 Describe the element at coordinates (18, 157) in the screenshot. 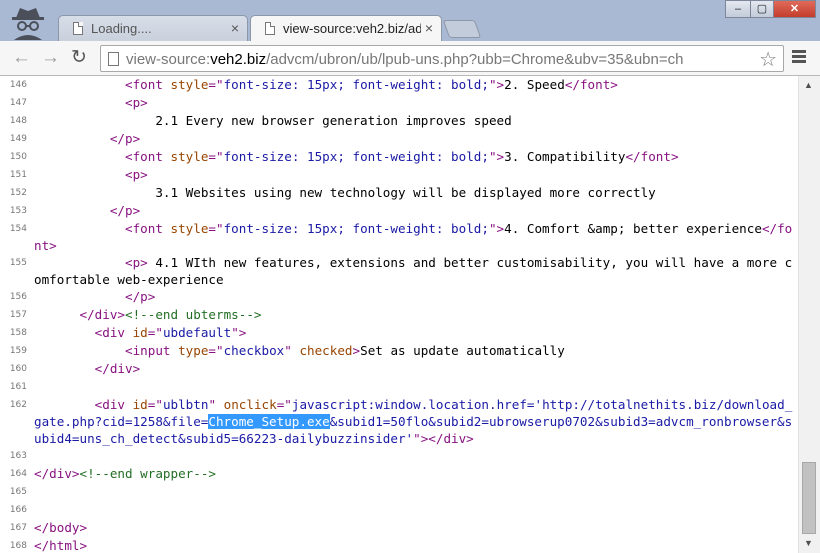

I see `line-number: 150` at that location.